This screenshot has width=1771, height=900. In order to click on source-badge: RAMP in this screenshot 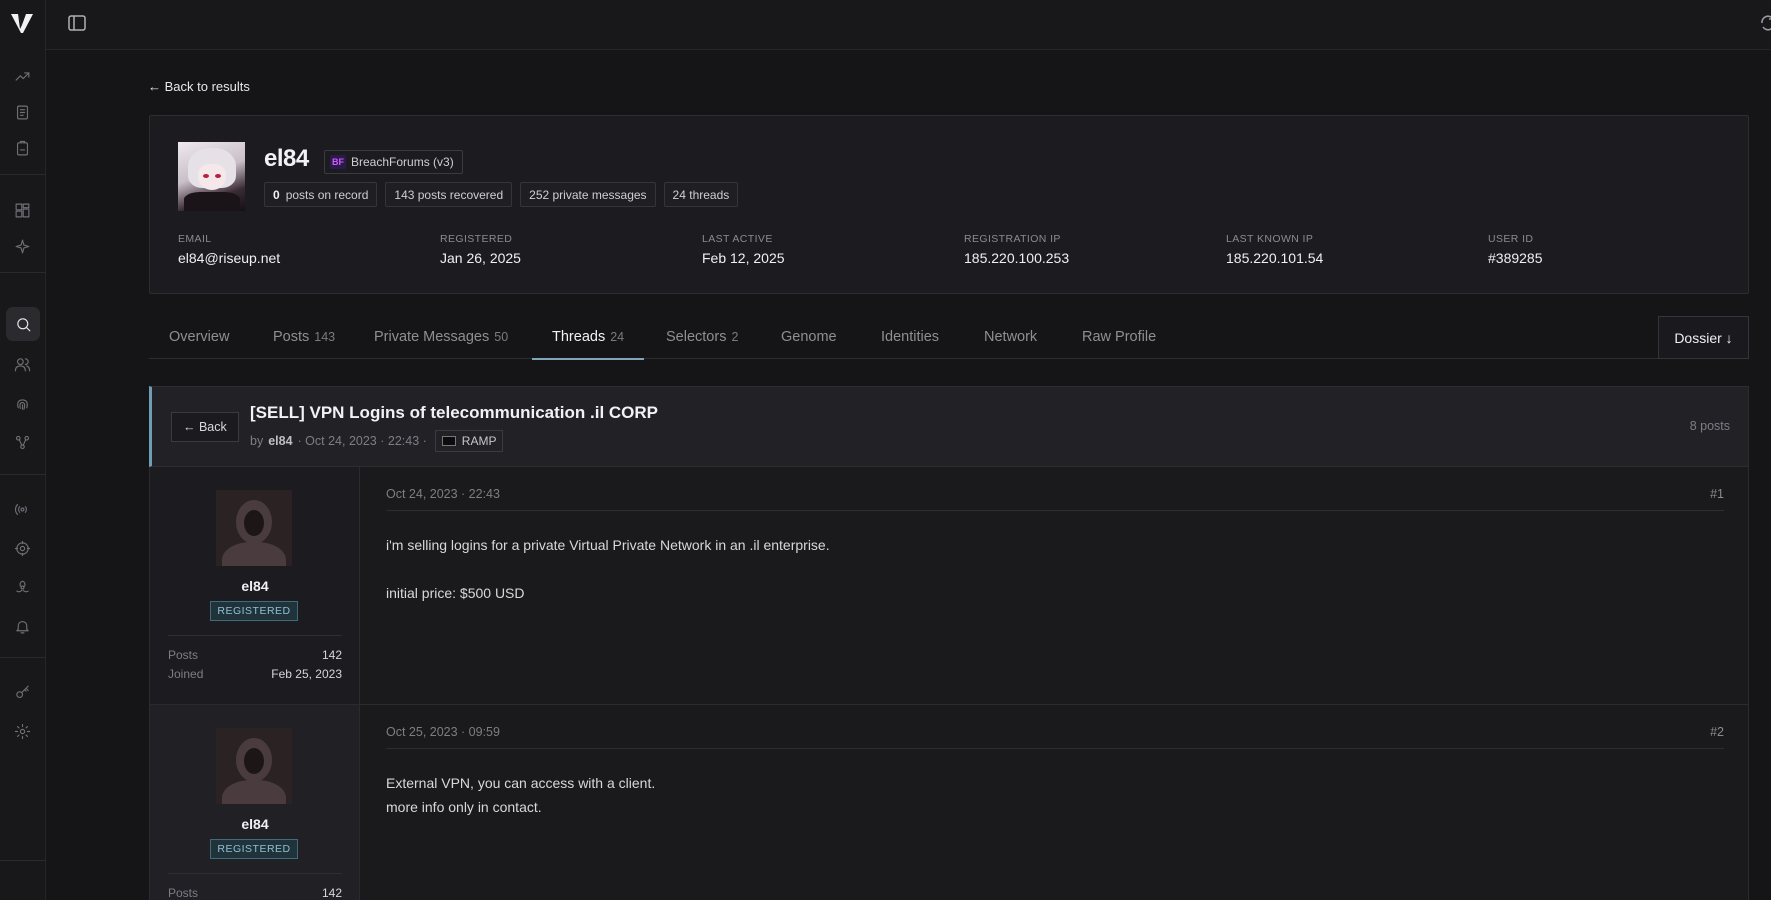, I will do `click(469, 441)`.